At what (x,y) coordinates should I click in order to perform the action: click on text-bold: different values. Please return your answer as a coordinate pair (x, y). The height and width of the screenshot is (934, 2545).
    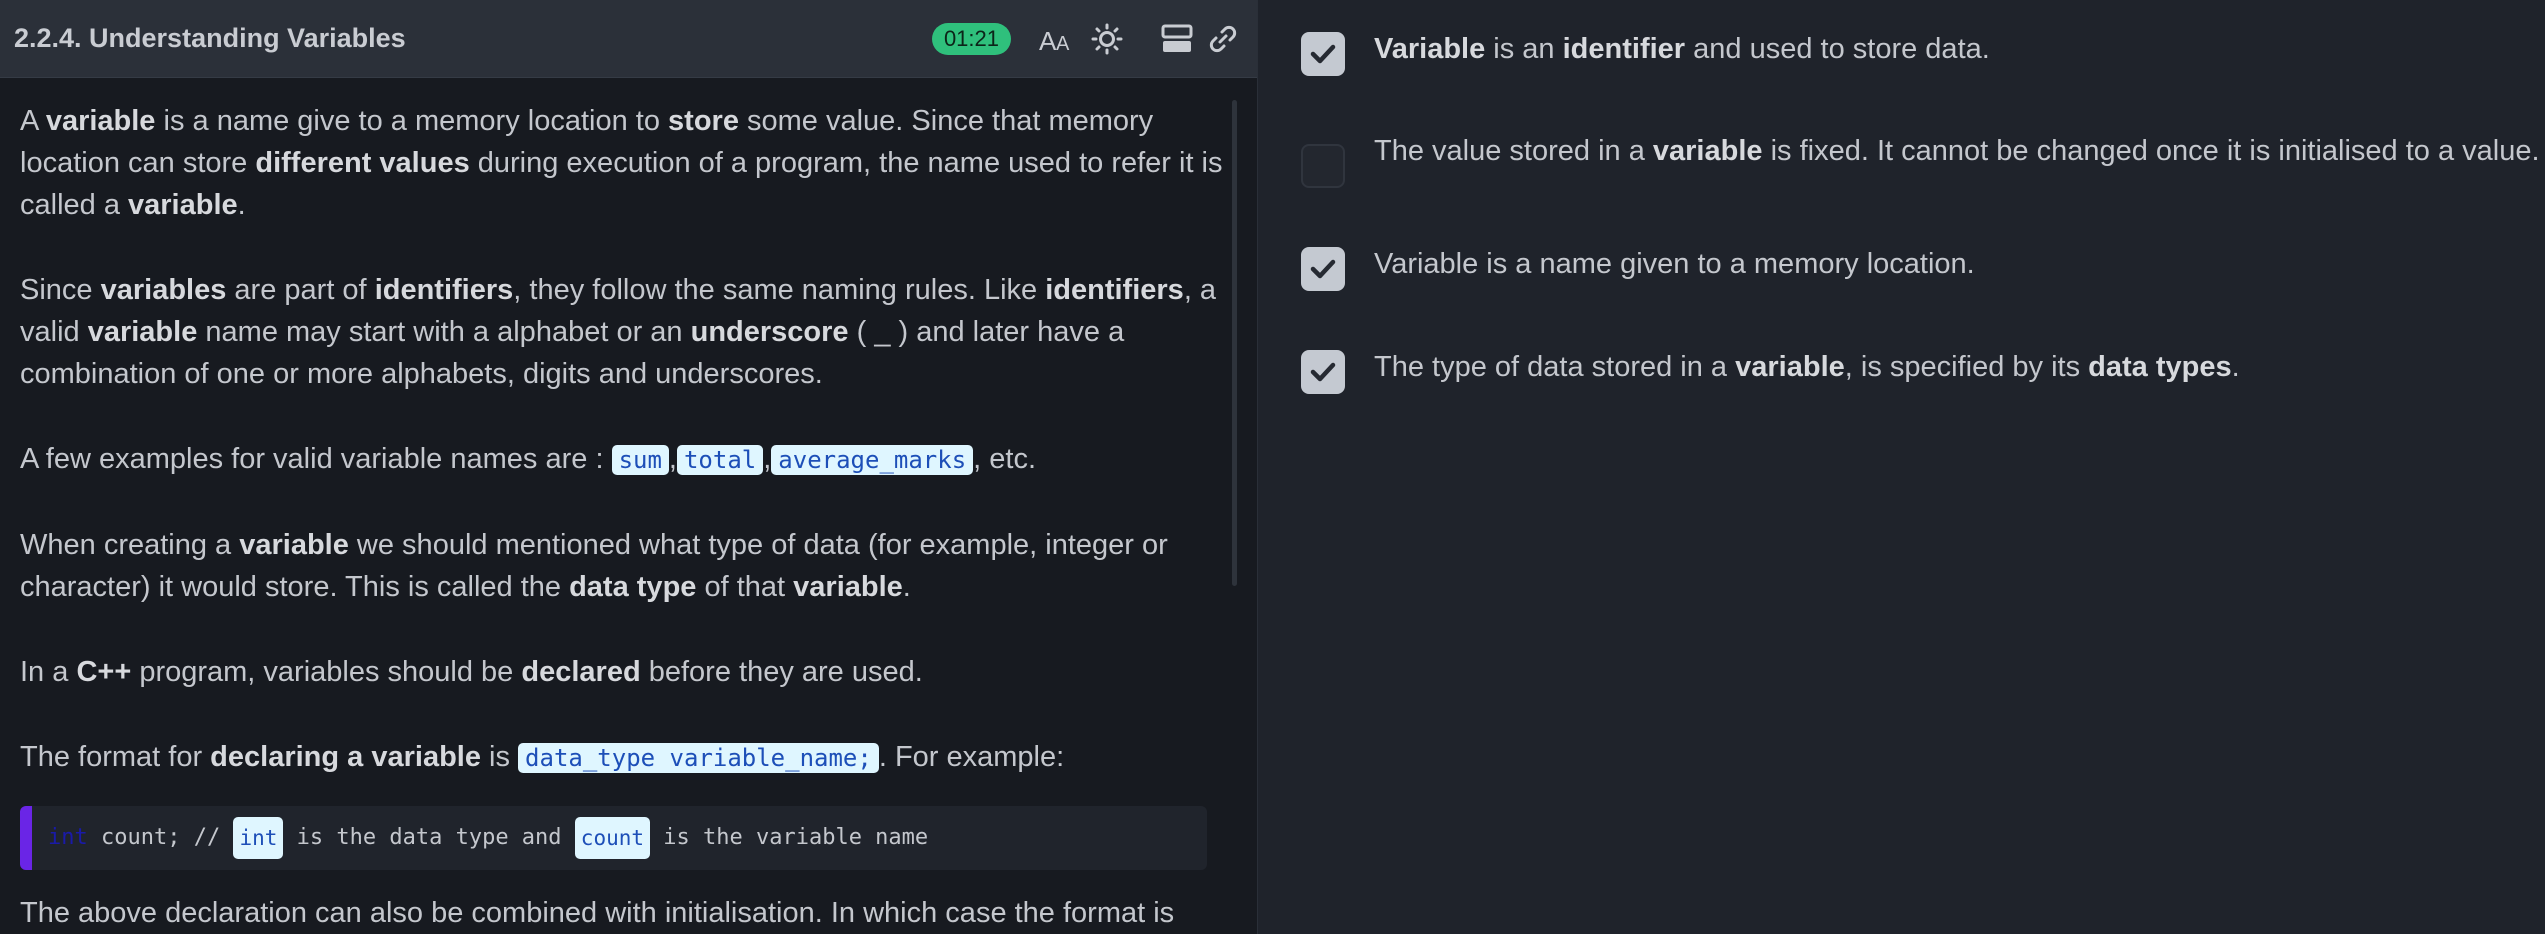
    Looking at the image, I should click on (362, 163).